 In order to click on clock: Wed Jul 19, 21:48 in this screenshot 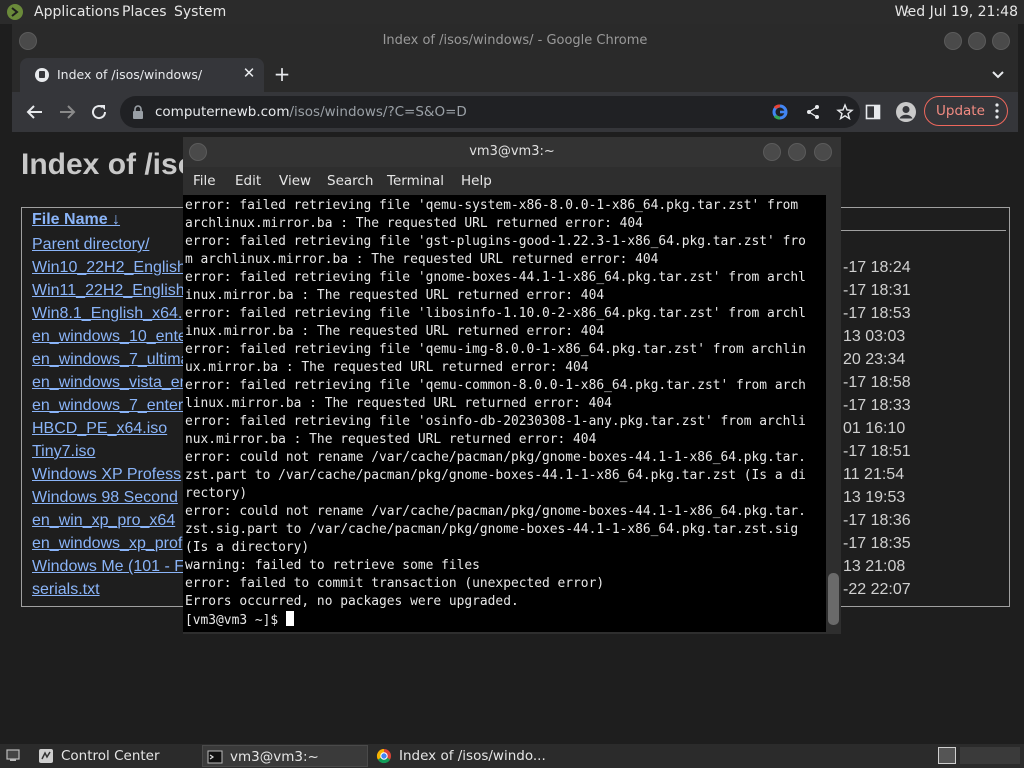, I will do `click(956, 12)`.